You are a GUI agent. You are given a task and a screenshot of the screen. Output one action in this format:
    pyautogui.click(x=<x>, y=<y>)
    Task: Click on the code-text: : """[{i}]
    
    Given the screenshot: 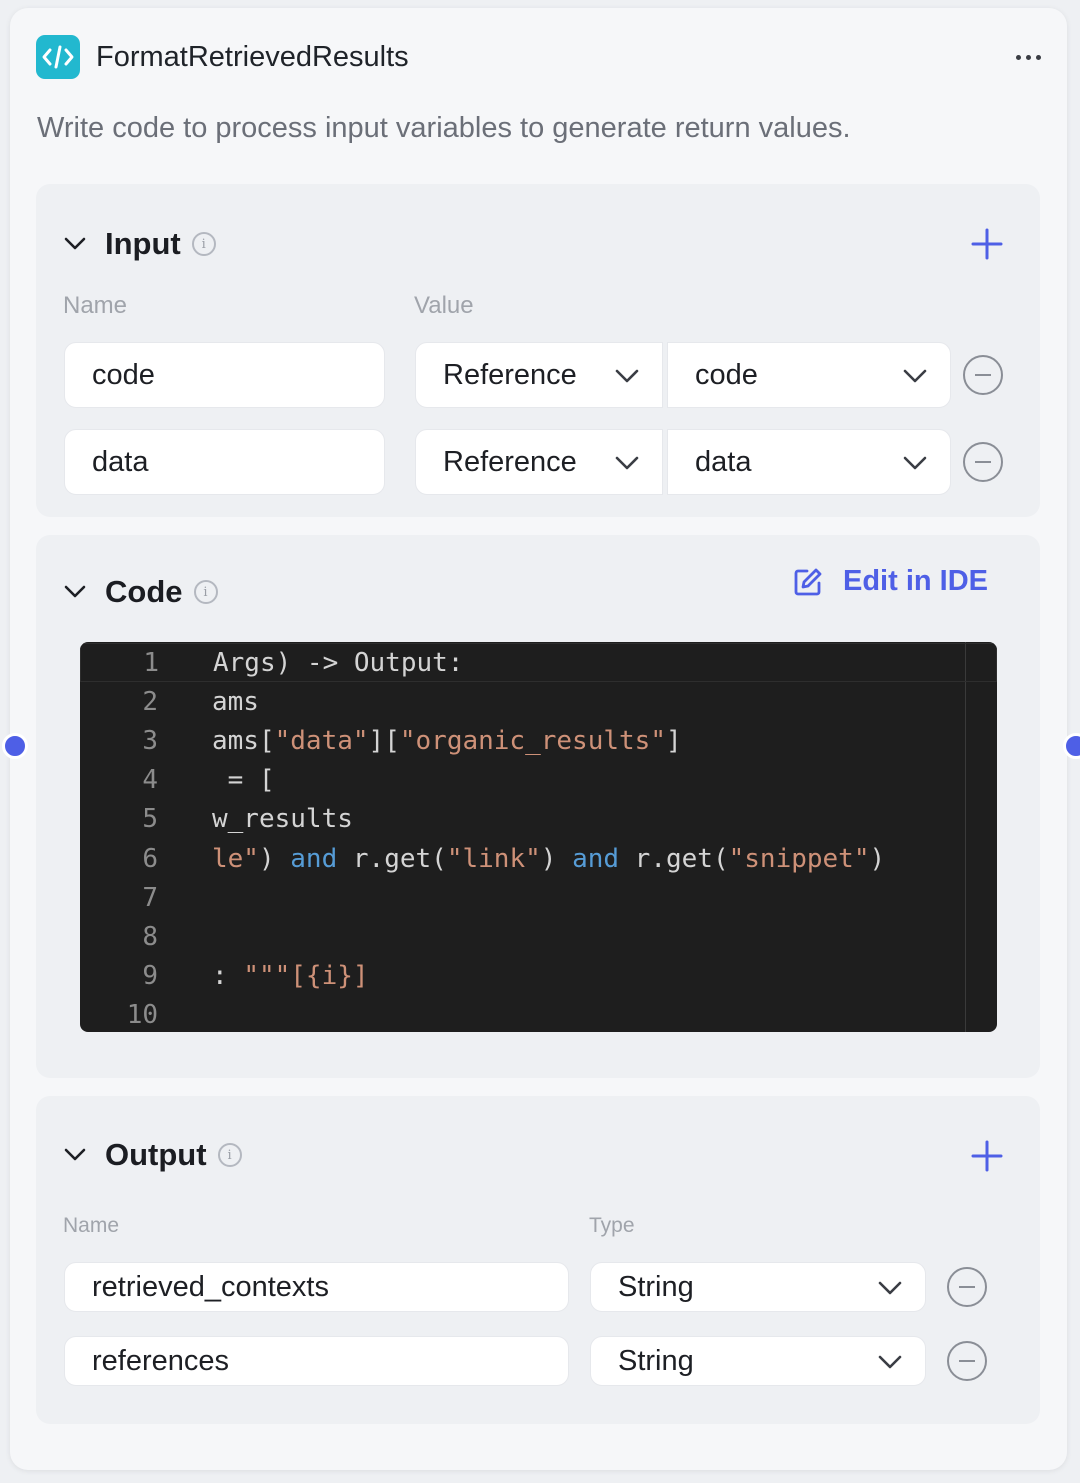 What is the action you would take?
    pyautogui.click(x=290, y=976)
    